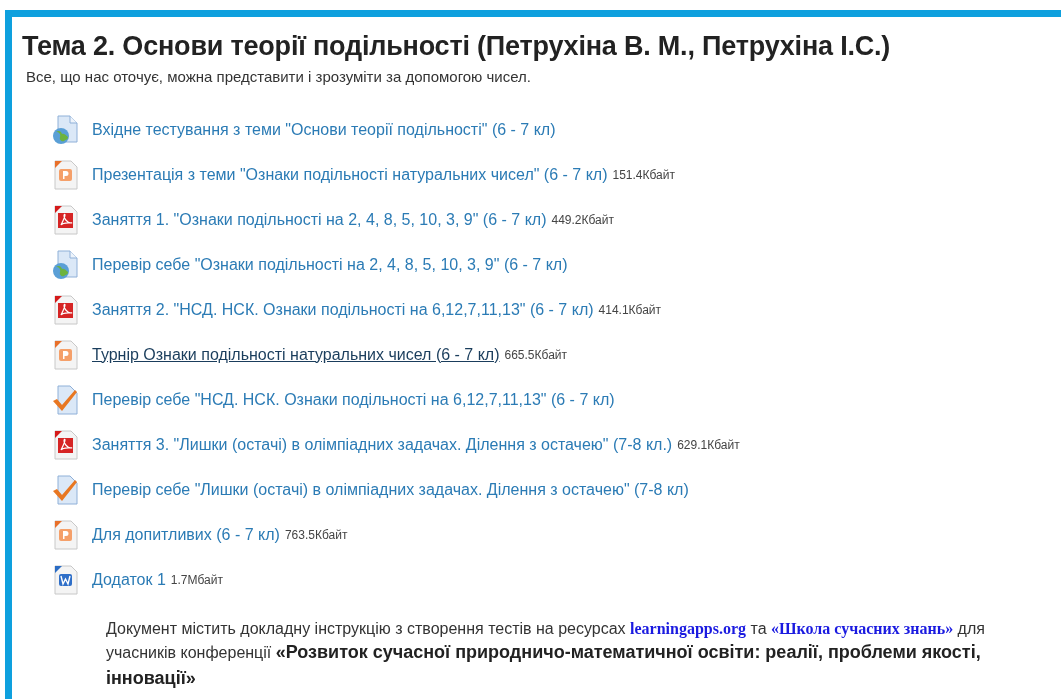  What do you see at coordinates (353, 399) in the screenshot?
I see `activity-link: Перевір себе "НСД. НСК. Ознаки подільності на 6,12,7,11,13" (6 - 7 кл)` at bounding box center [353, 399].